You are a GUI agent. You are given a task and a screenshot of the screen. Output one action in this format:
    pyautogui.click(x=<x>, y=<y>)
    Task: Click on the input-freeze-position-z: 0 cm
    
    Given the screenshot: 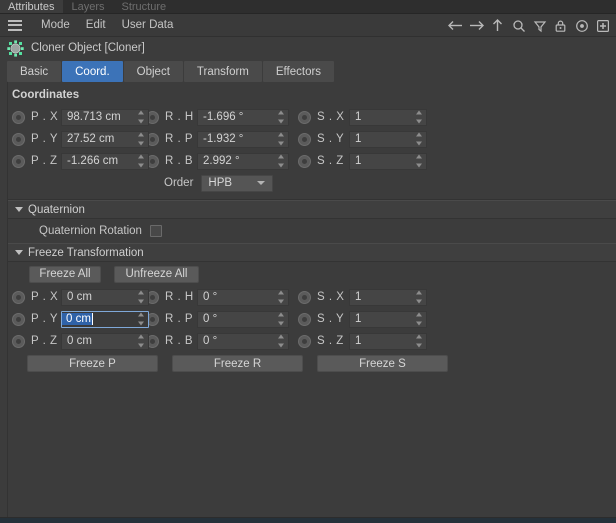 What is the action you would take?
    pyautogui.click(x=105, y=341)
    